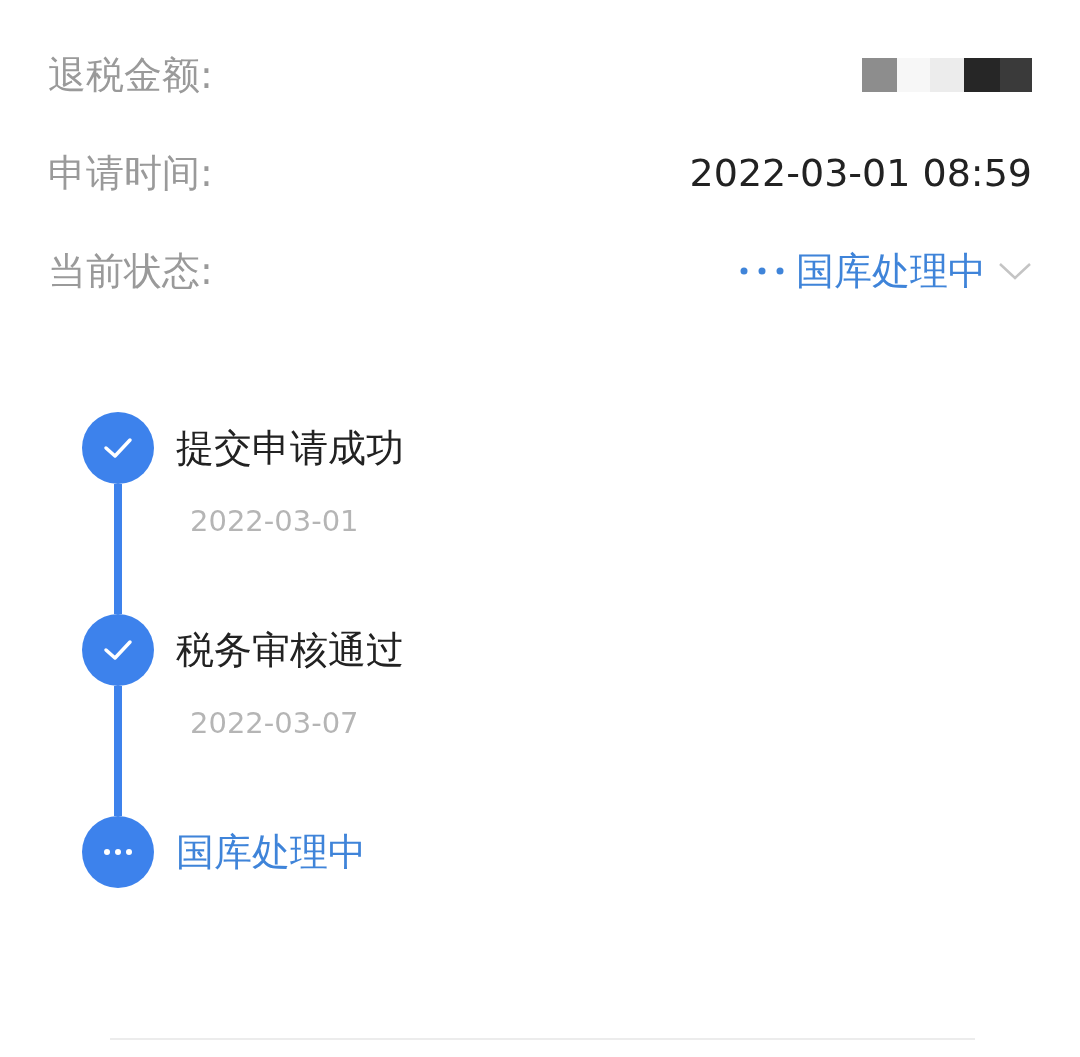  Describe the element at coordinates (130, 271) in the screenshot. I see `field-label: 当前状态:` at that location.